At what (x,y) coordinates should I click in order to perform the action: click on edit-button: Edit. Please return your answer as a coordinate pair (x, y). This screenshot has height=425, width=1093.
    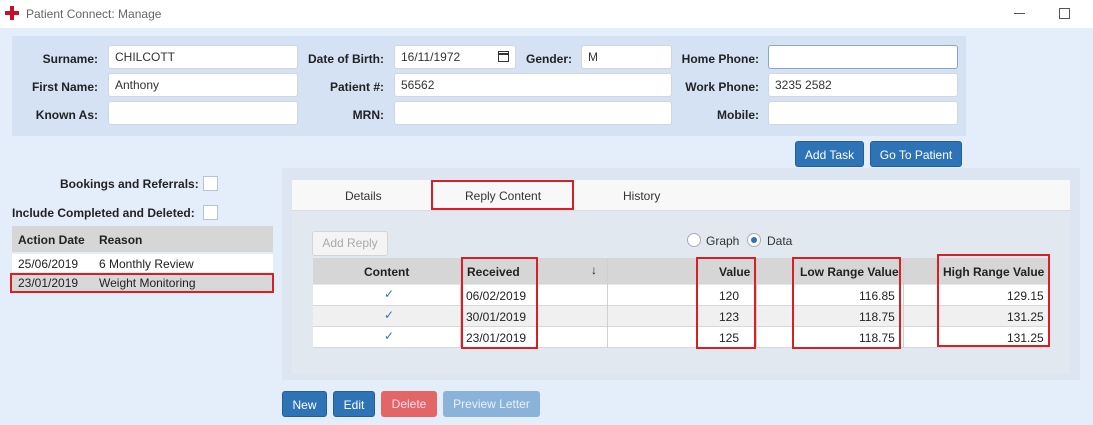
    Looking at the image, I should click on (354, 404).